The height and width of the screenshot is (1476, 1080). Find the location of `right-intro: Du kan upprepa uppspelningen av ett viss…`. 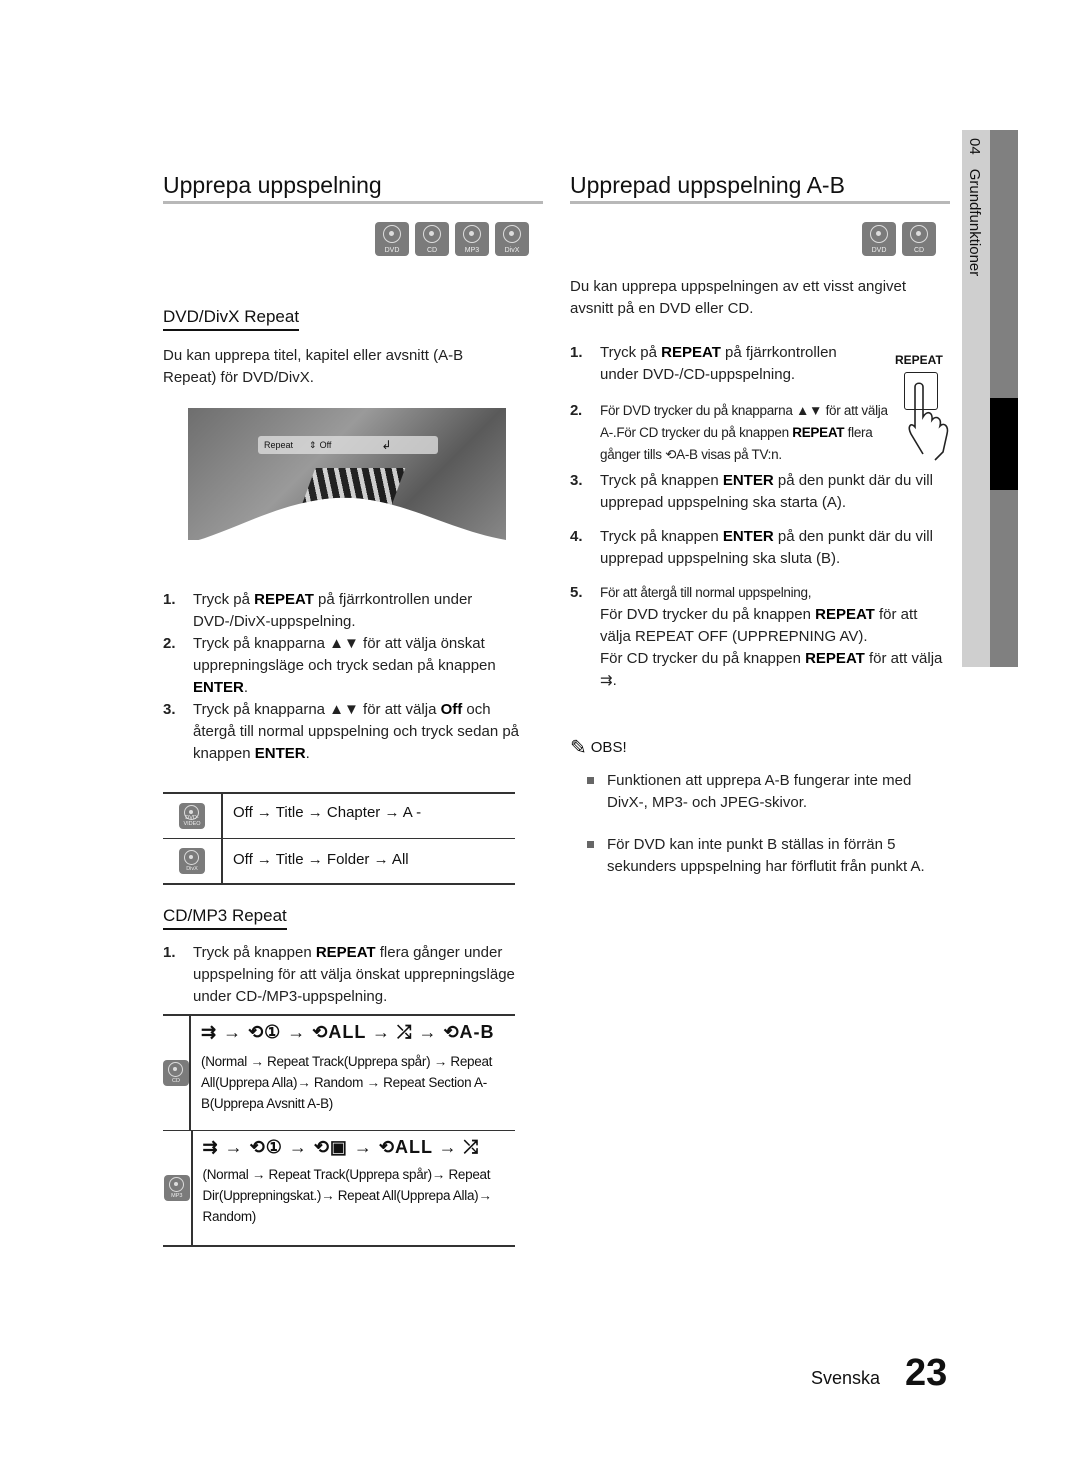

right-intro: Du kan upprepa uppspelningen av ett viss… is located at coordinates (738, 297).